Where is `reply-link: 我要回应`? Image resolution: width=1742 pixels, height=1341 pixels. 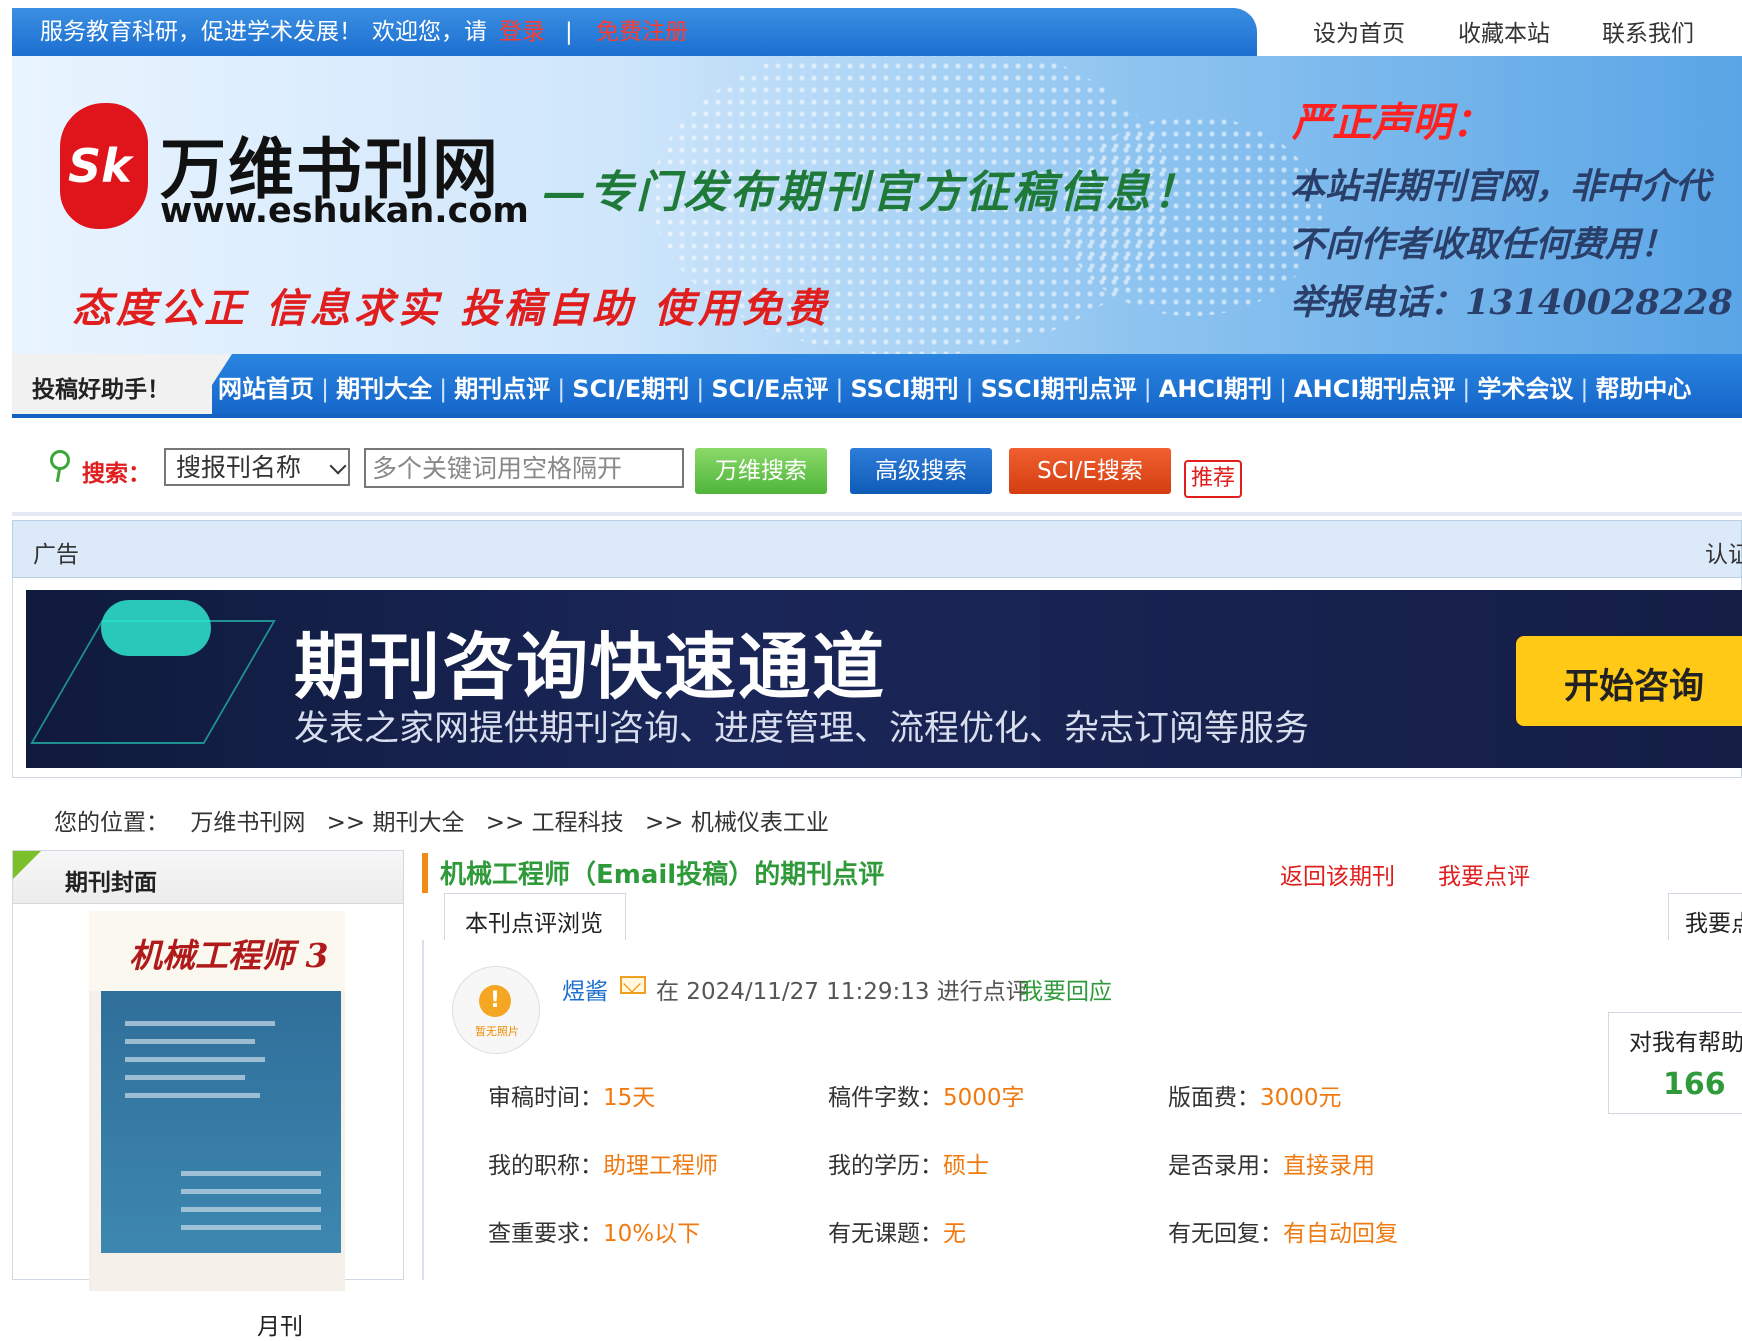 reply-link: 我要回应 is located at coordinates (1066, 989).